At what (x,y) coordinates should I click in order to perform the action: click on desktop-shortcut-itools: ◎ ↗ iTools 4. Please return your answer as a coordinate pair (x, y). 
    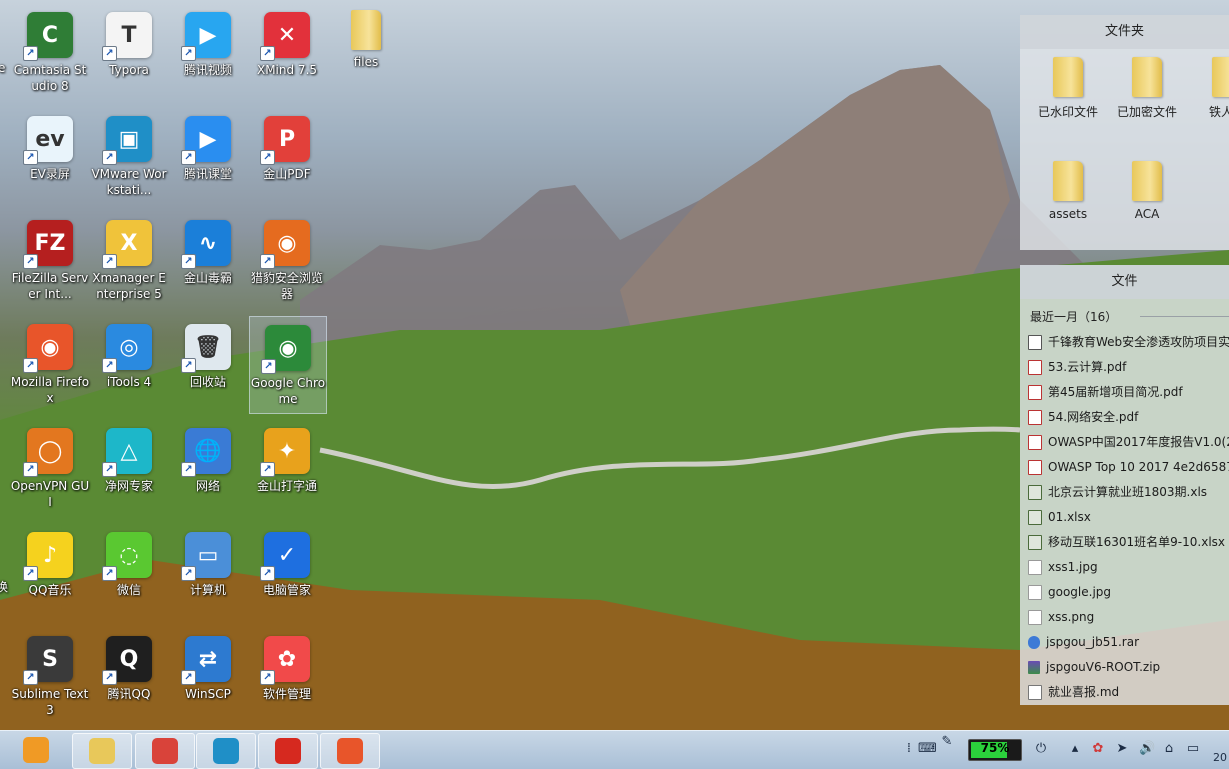
    Looking at the image, I should click on (129, 364).